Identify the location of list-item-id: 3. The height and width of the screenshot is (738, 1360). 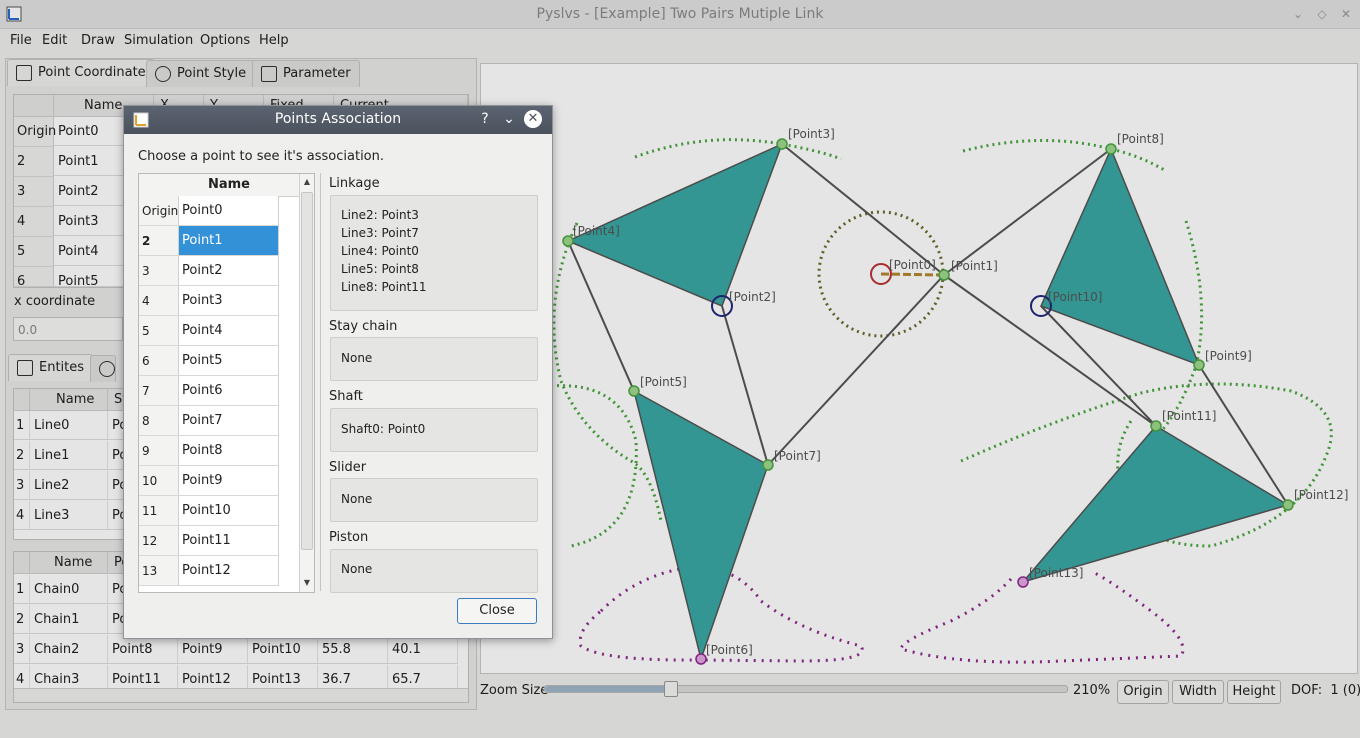
(159, 271).